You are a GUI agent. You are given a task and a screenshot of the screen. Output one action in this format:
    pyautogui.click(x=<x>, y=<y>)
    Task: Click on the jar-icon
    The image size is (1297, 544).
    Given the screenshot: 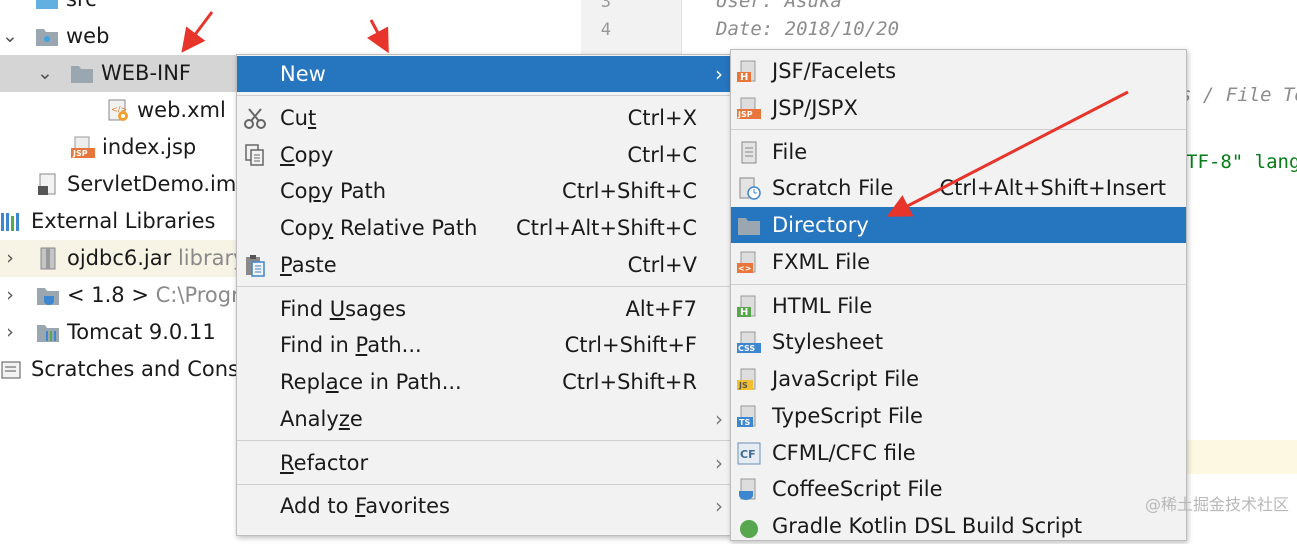 What is the action you would take?
    pyautogui.click(x=48, y=258)
    